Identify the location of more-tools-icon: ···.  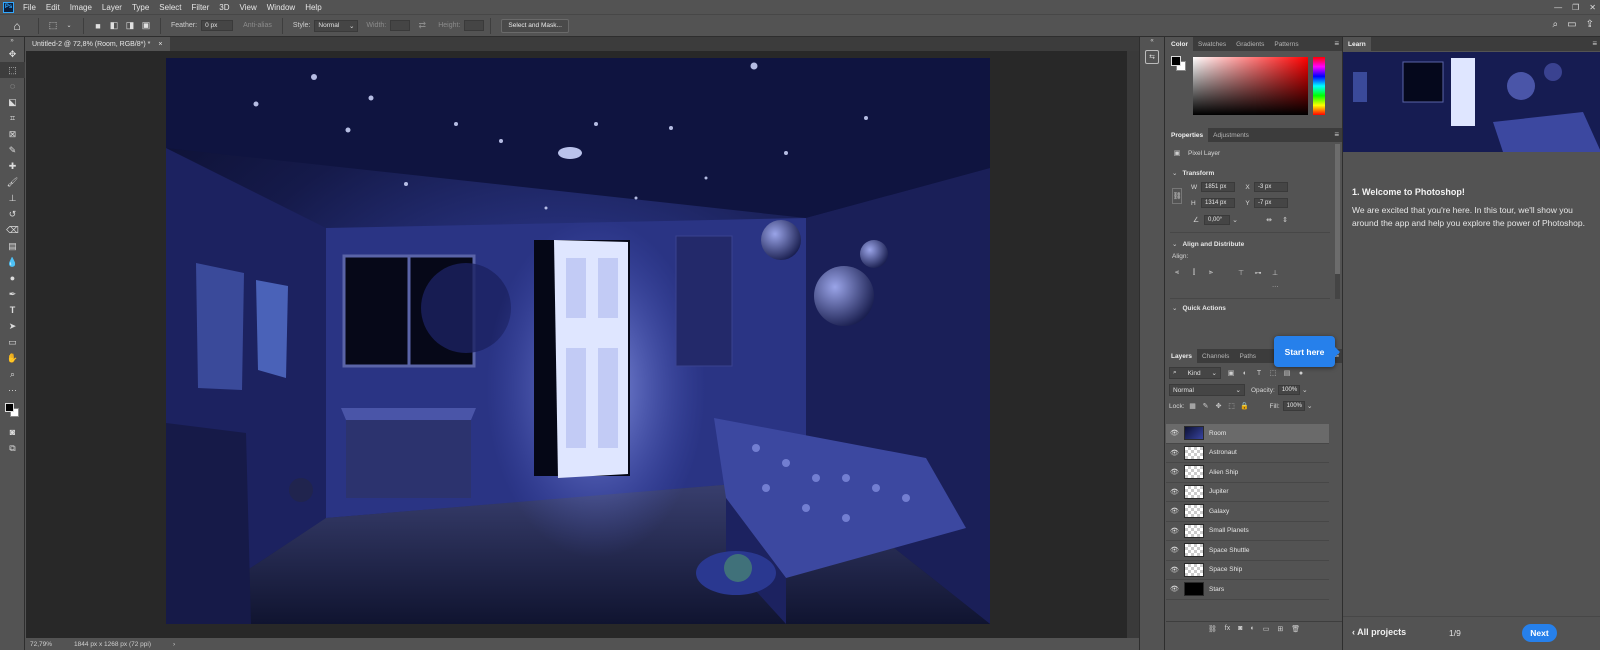
(12, 390).